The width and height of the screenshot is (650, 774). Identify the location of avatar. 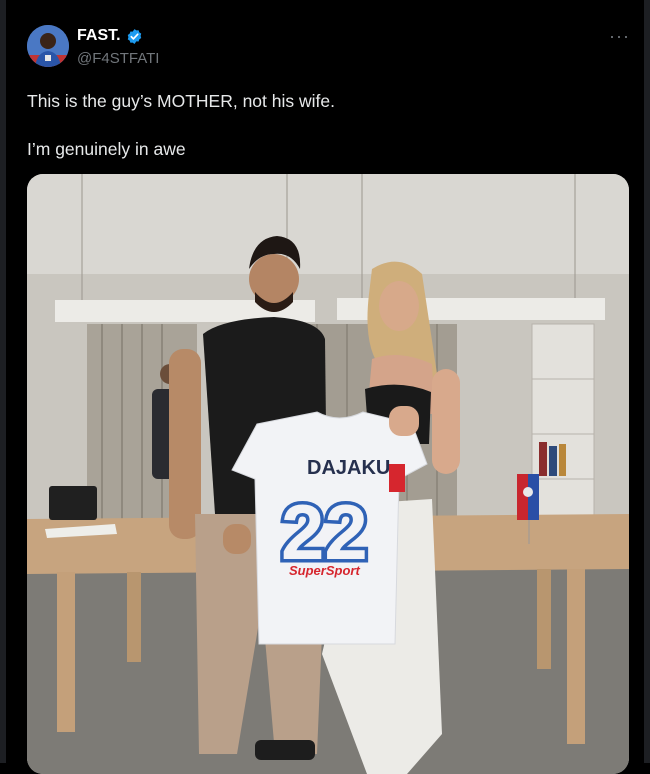
(48, 46).